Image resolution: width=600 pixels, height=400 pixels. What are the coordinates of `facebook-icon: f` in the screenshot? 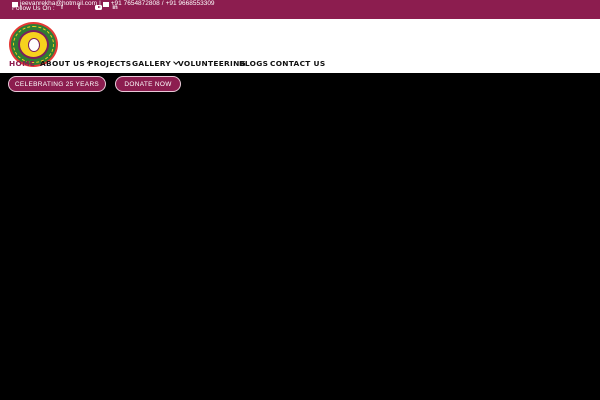 It's located at (62, 8).